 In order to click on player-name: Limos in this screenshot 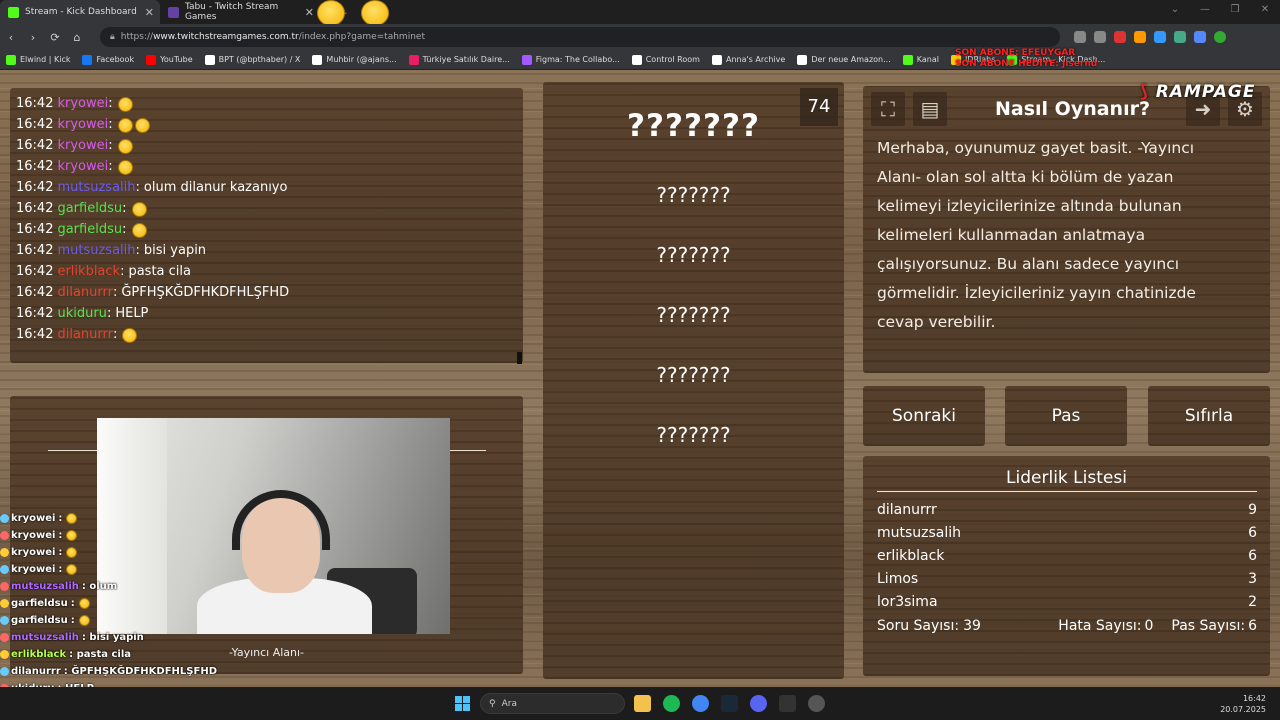, I will do `click(898, 579)`.